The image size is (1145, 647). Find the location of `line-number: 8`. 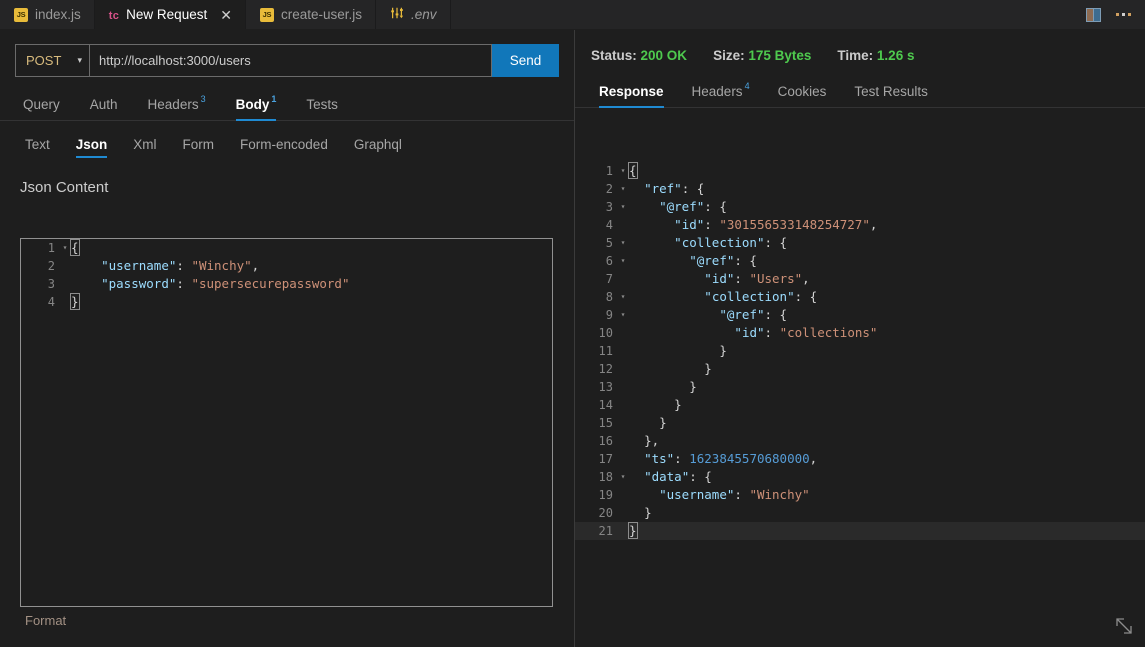

line-number: 8 is located at coordinates (609, 297).